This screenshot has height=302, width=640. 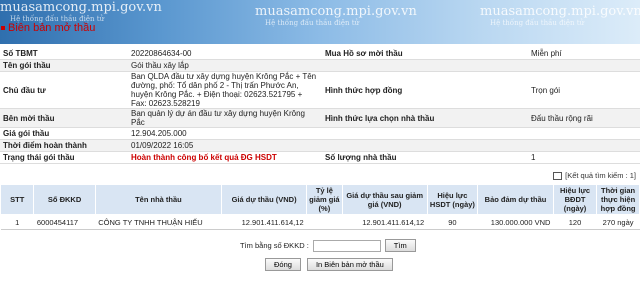 What do you see at coordinates (158, 199) in the screenshot?
I see `col-ten-nha-thau: Tên nhà thầu` at bounding box center [158, 199].